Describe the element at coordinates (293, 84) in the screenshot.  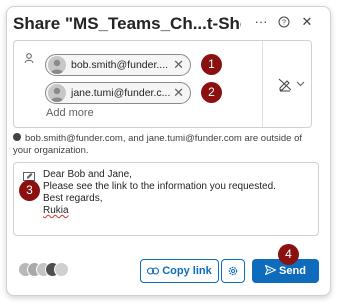
I see `permission-dropdown` at that location.